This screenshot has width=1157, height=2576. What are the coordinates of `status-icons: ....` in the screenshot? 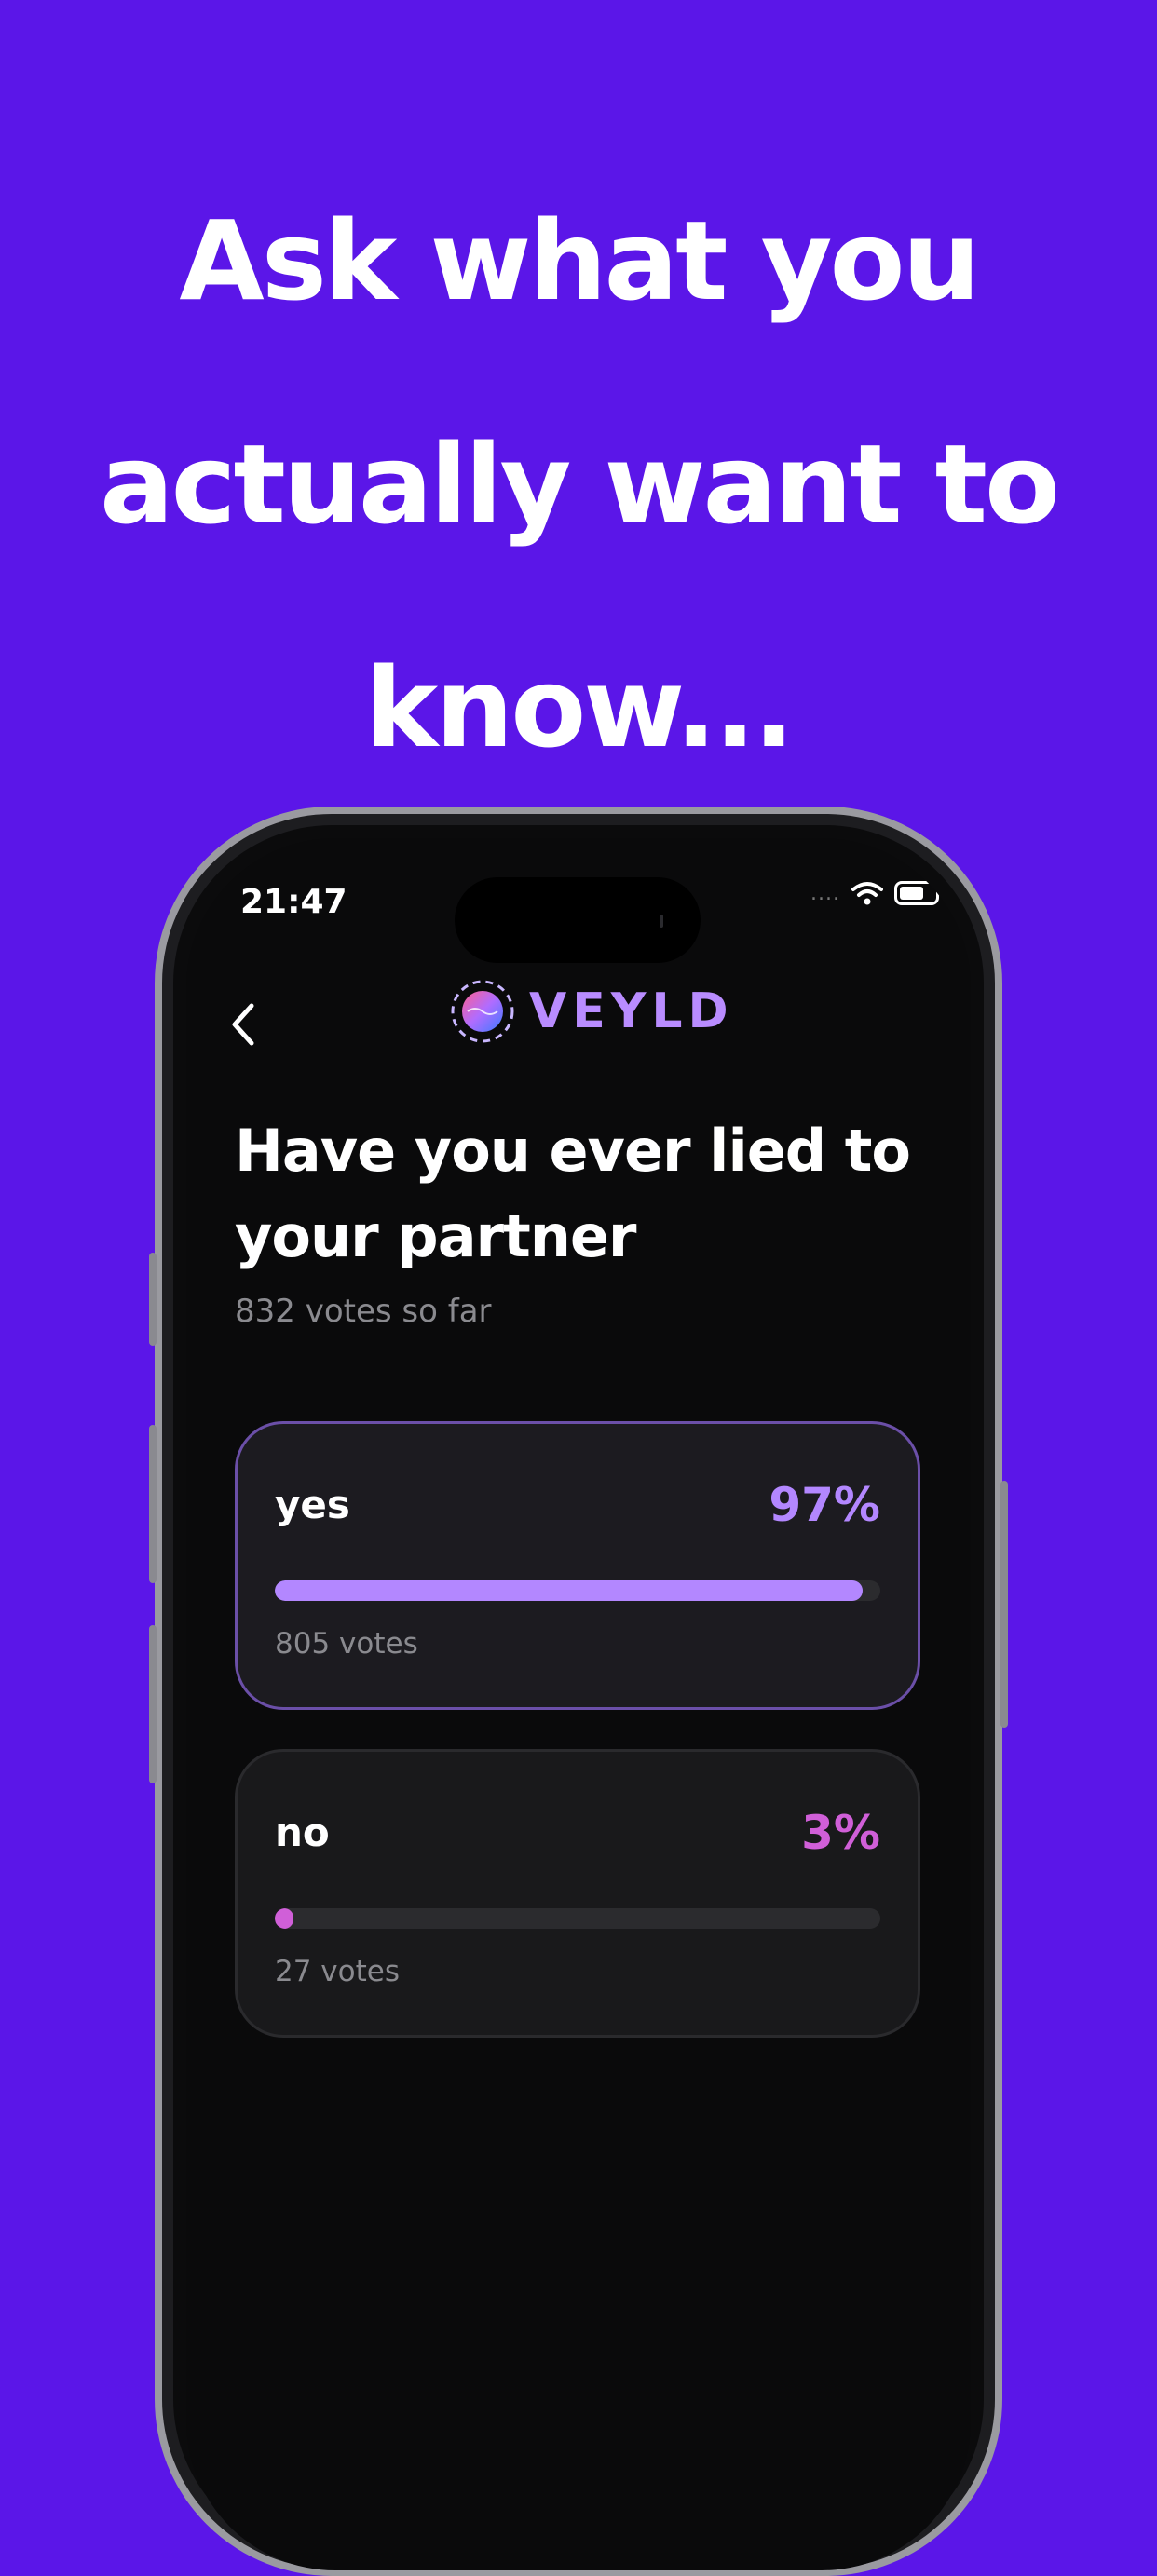 It's located at (874, 893).